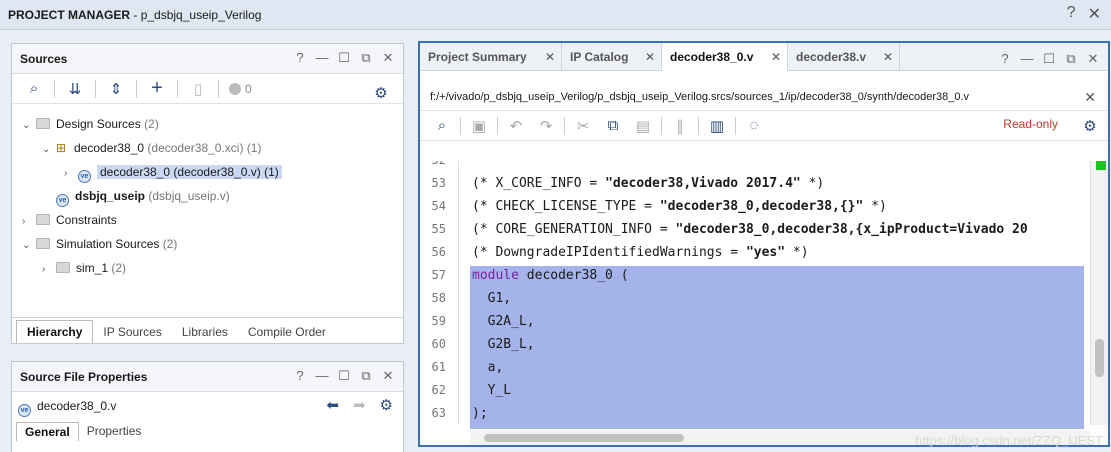 This screenshot has height=452, width=1111. Describe the element at coordinates (471, 390) in the screenshot. I see `code-line: 62 Y_L` at that location.